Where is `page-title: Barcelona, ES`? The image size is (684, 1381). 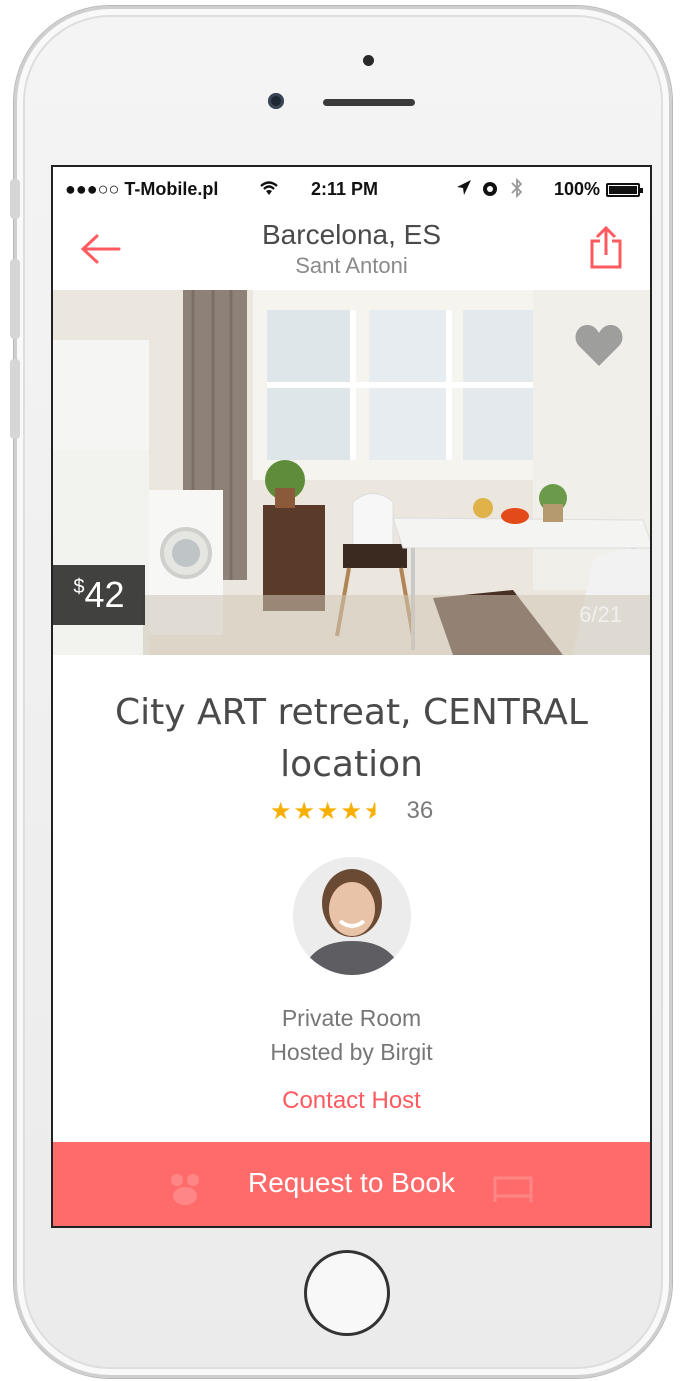 page-title: Barcelona, ES is located at coordinates (351, 234).